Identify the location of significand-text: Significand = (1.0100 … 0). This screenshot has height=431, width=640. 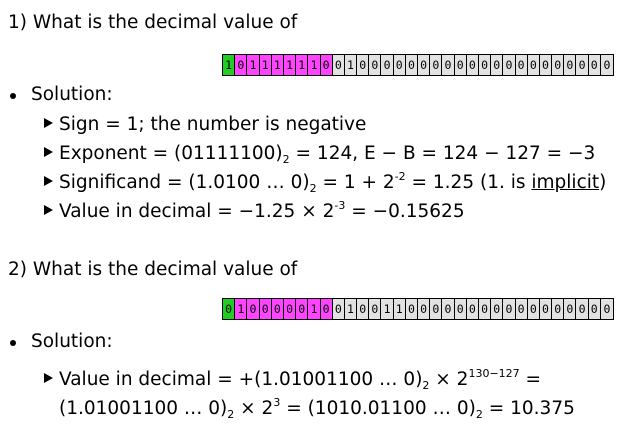
(184, 182).